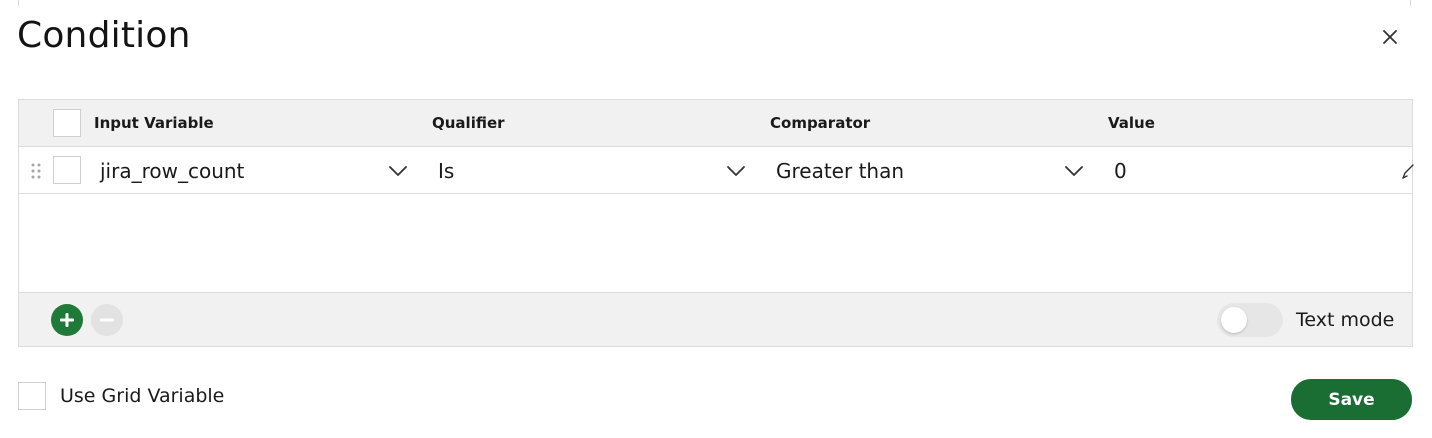 This screenshot has height=438, width=1432. Describe the element at coordinates (1131, 123) in the screenshot. I see `column-header-value: Value` at that location.